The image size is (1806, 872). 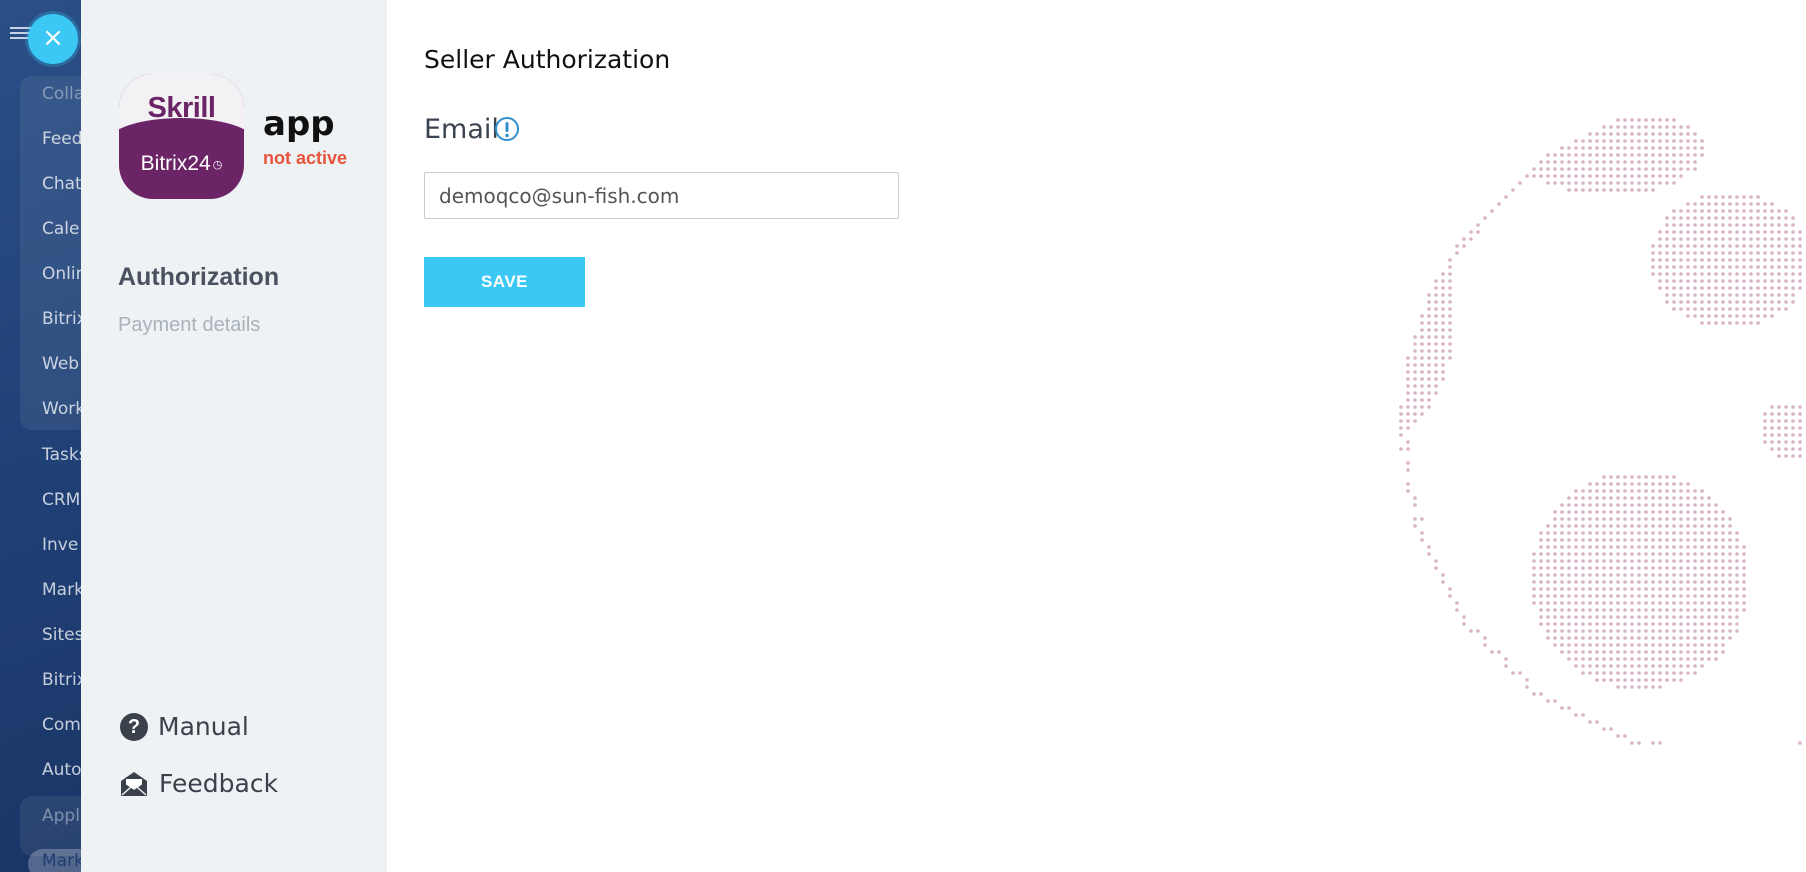 I want to click on close-button: ×, so click(x=53, y=39).